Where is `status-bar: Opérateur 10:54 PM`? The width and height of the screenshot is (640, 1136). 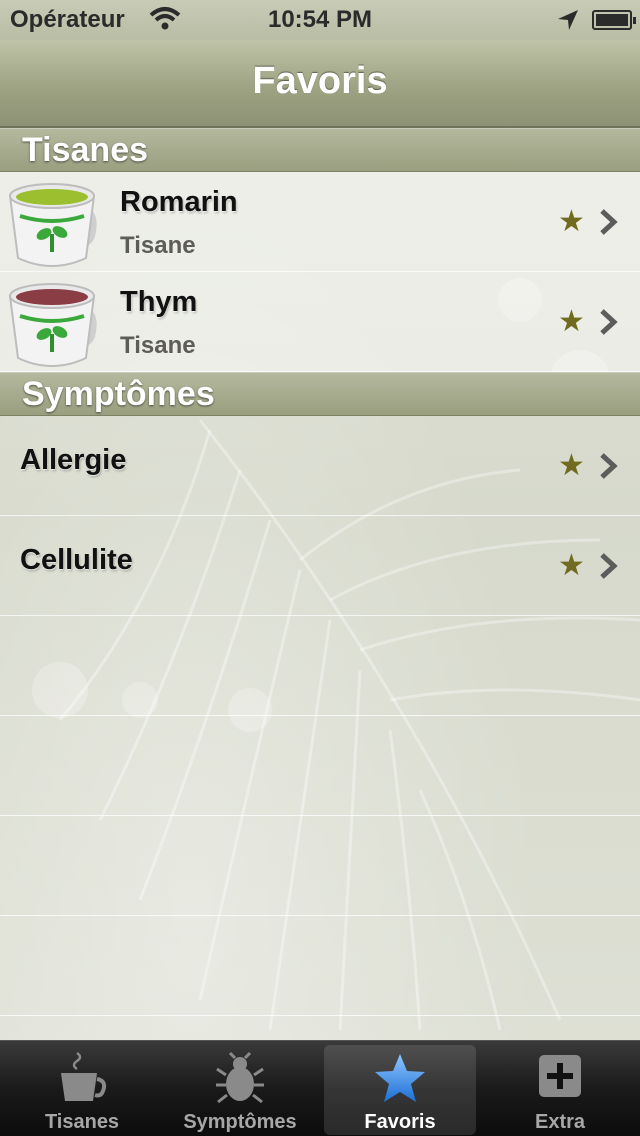
status-bar: Opérateur 10:54 PM is located at coordinates (320, 20).